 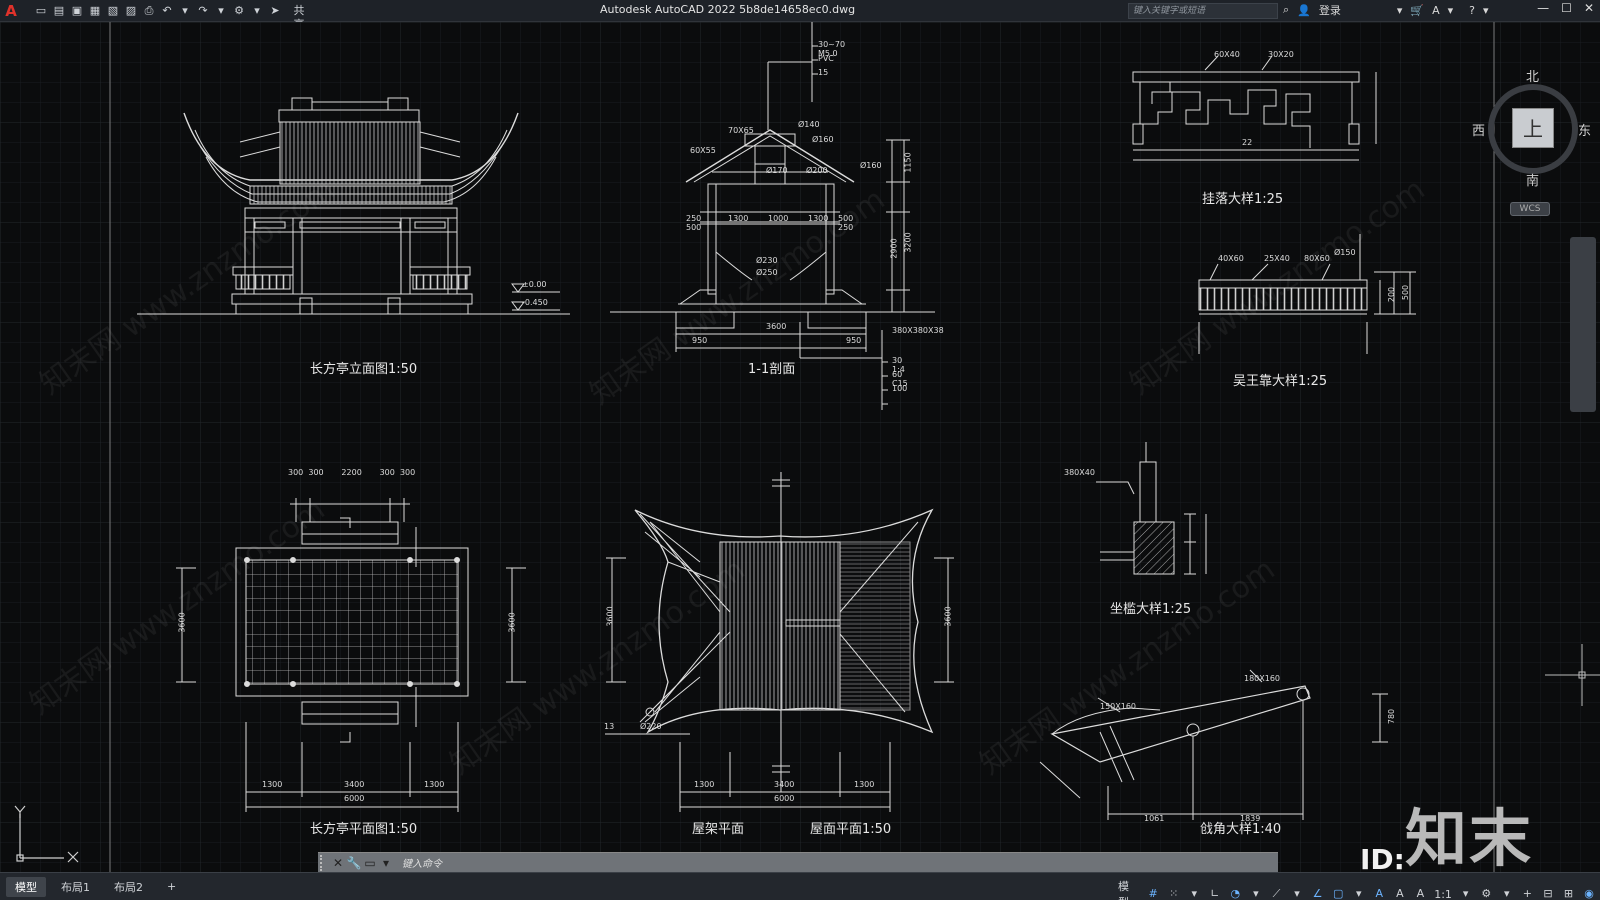 I want to click on plot-icon: ⎙, so click(x=149, y=11).